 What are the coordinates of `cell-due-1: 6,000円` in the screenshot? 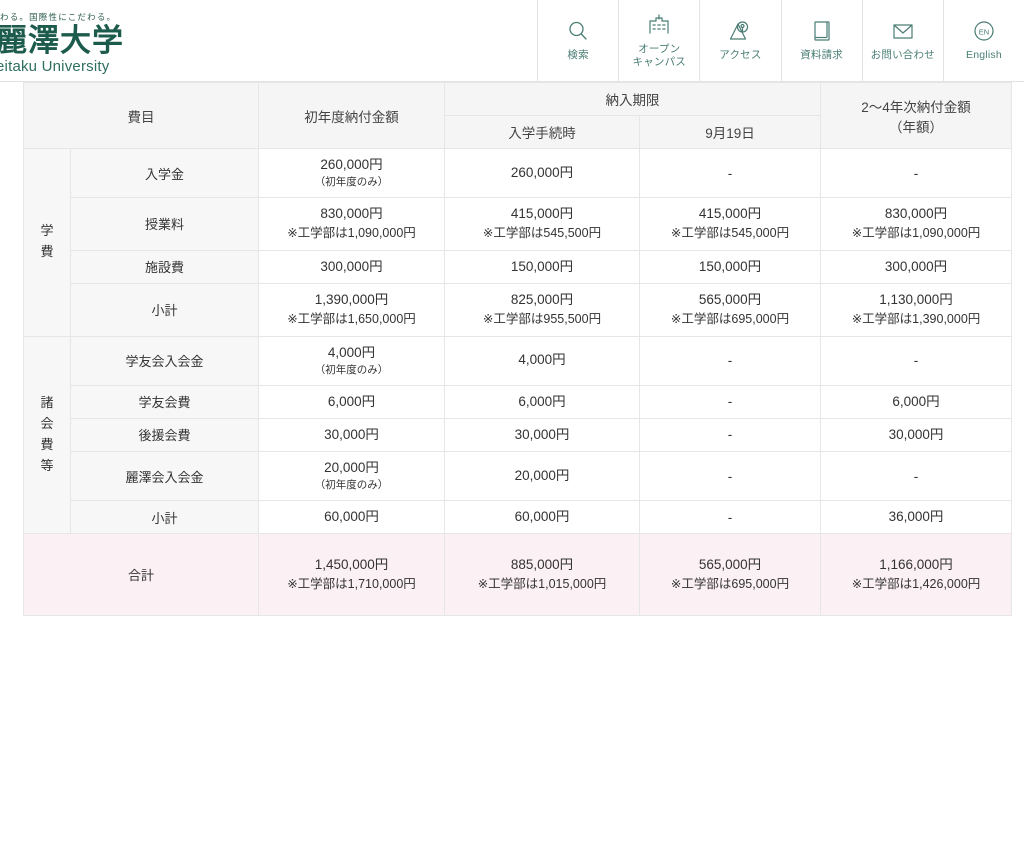 It's located at (542, 401).